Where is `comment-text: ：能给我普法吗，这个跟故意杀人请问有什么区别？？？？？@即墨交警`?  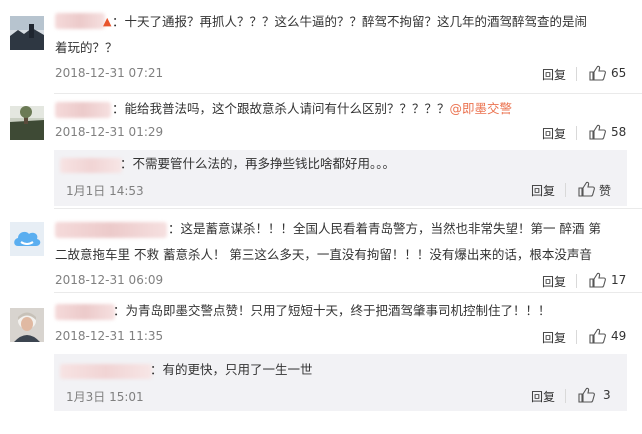 comment-text: ：能给我普法吗，这个跟故意杀人请问有什么区别？？？？？@即墨交警 is located at coordinates (312, 109).